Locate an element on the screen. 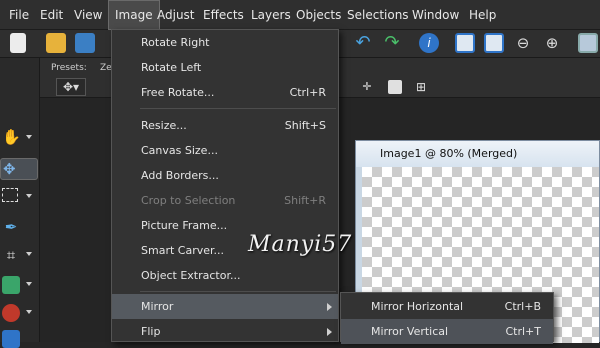 The image size is (600, 348). redo-icon: ↷ is located at coordinates (392, 43).